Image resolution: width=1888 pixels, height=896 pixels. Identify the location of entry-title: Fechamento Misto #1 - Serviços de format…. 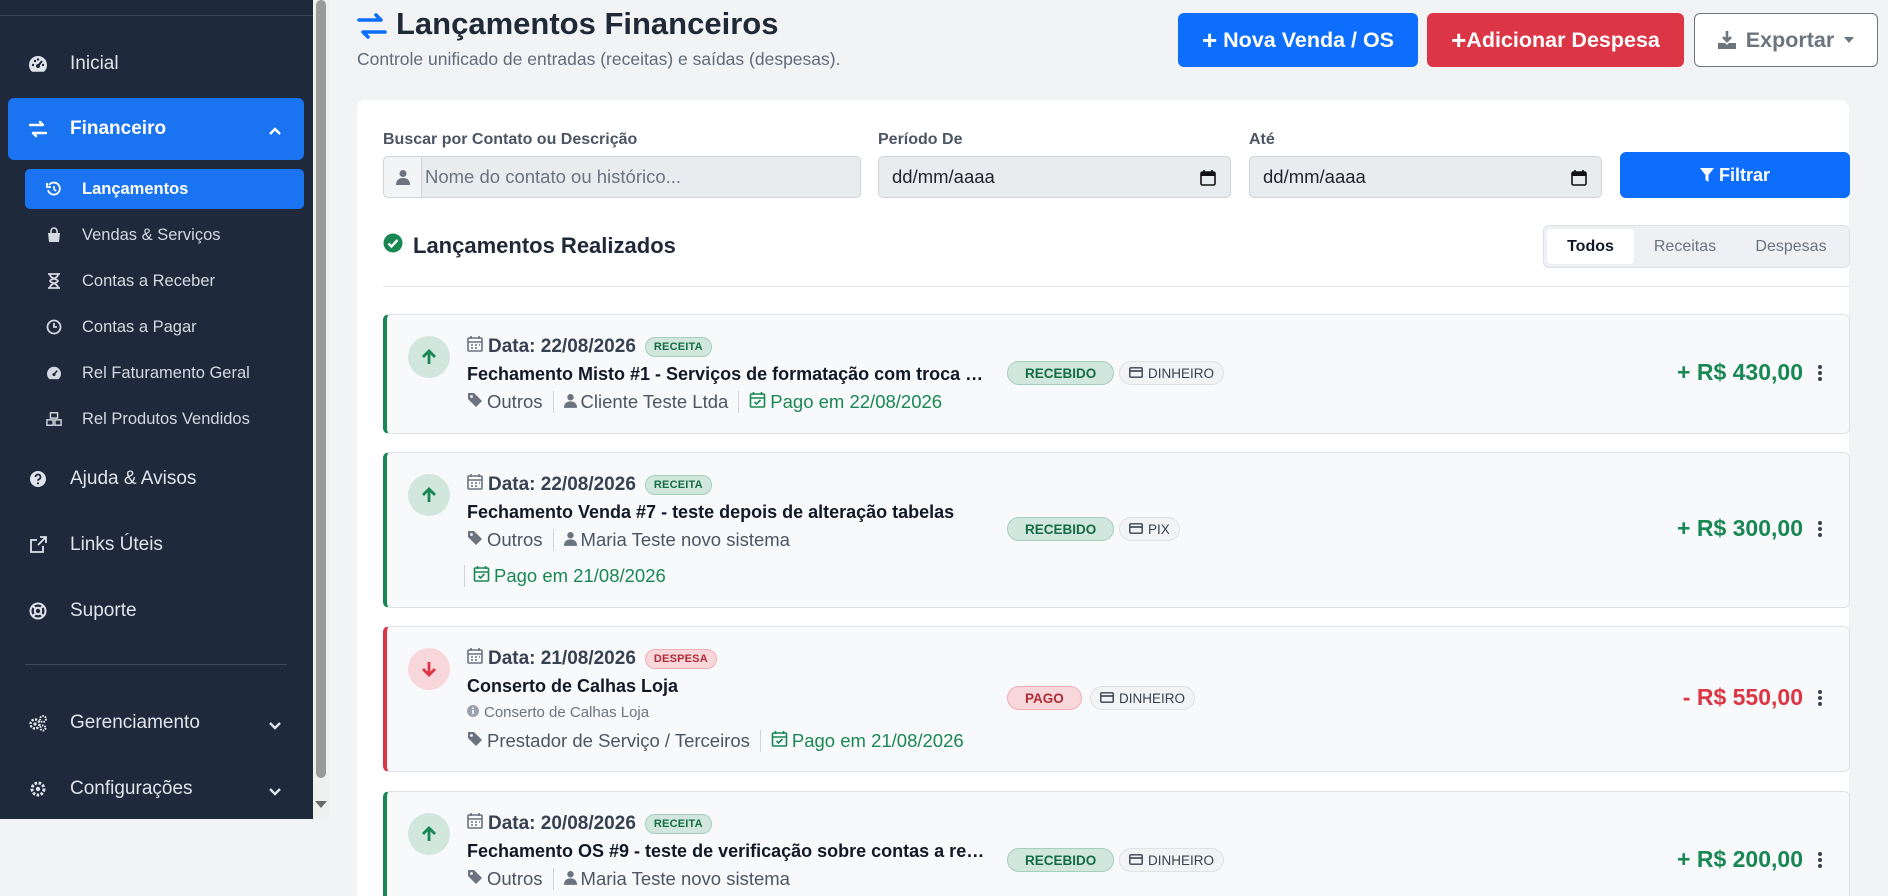
(730, 374).